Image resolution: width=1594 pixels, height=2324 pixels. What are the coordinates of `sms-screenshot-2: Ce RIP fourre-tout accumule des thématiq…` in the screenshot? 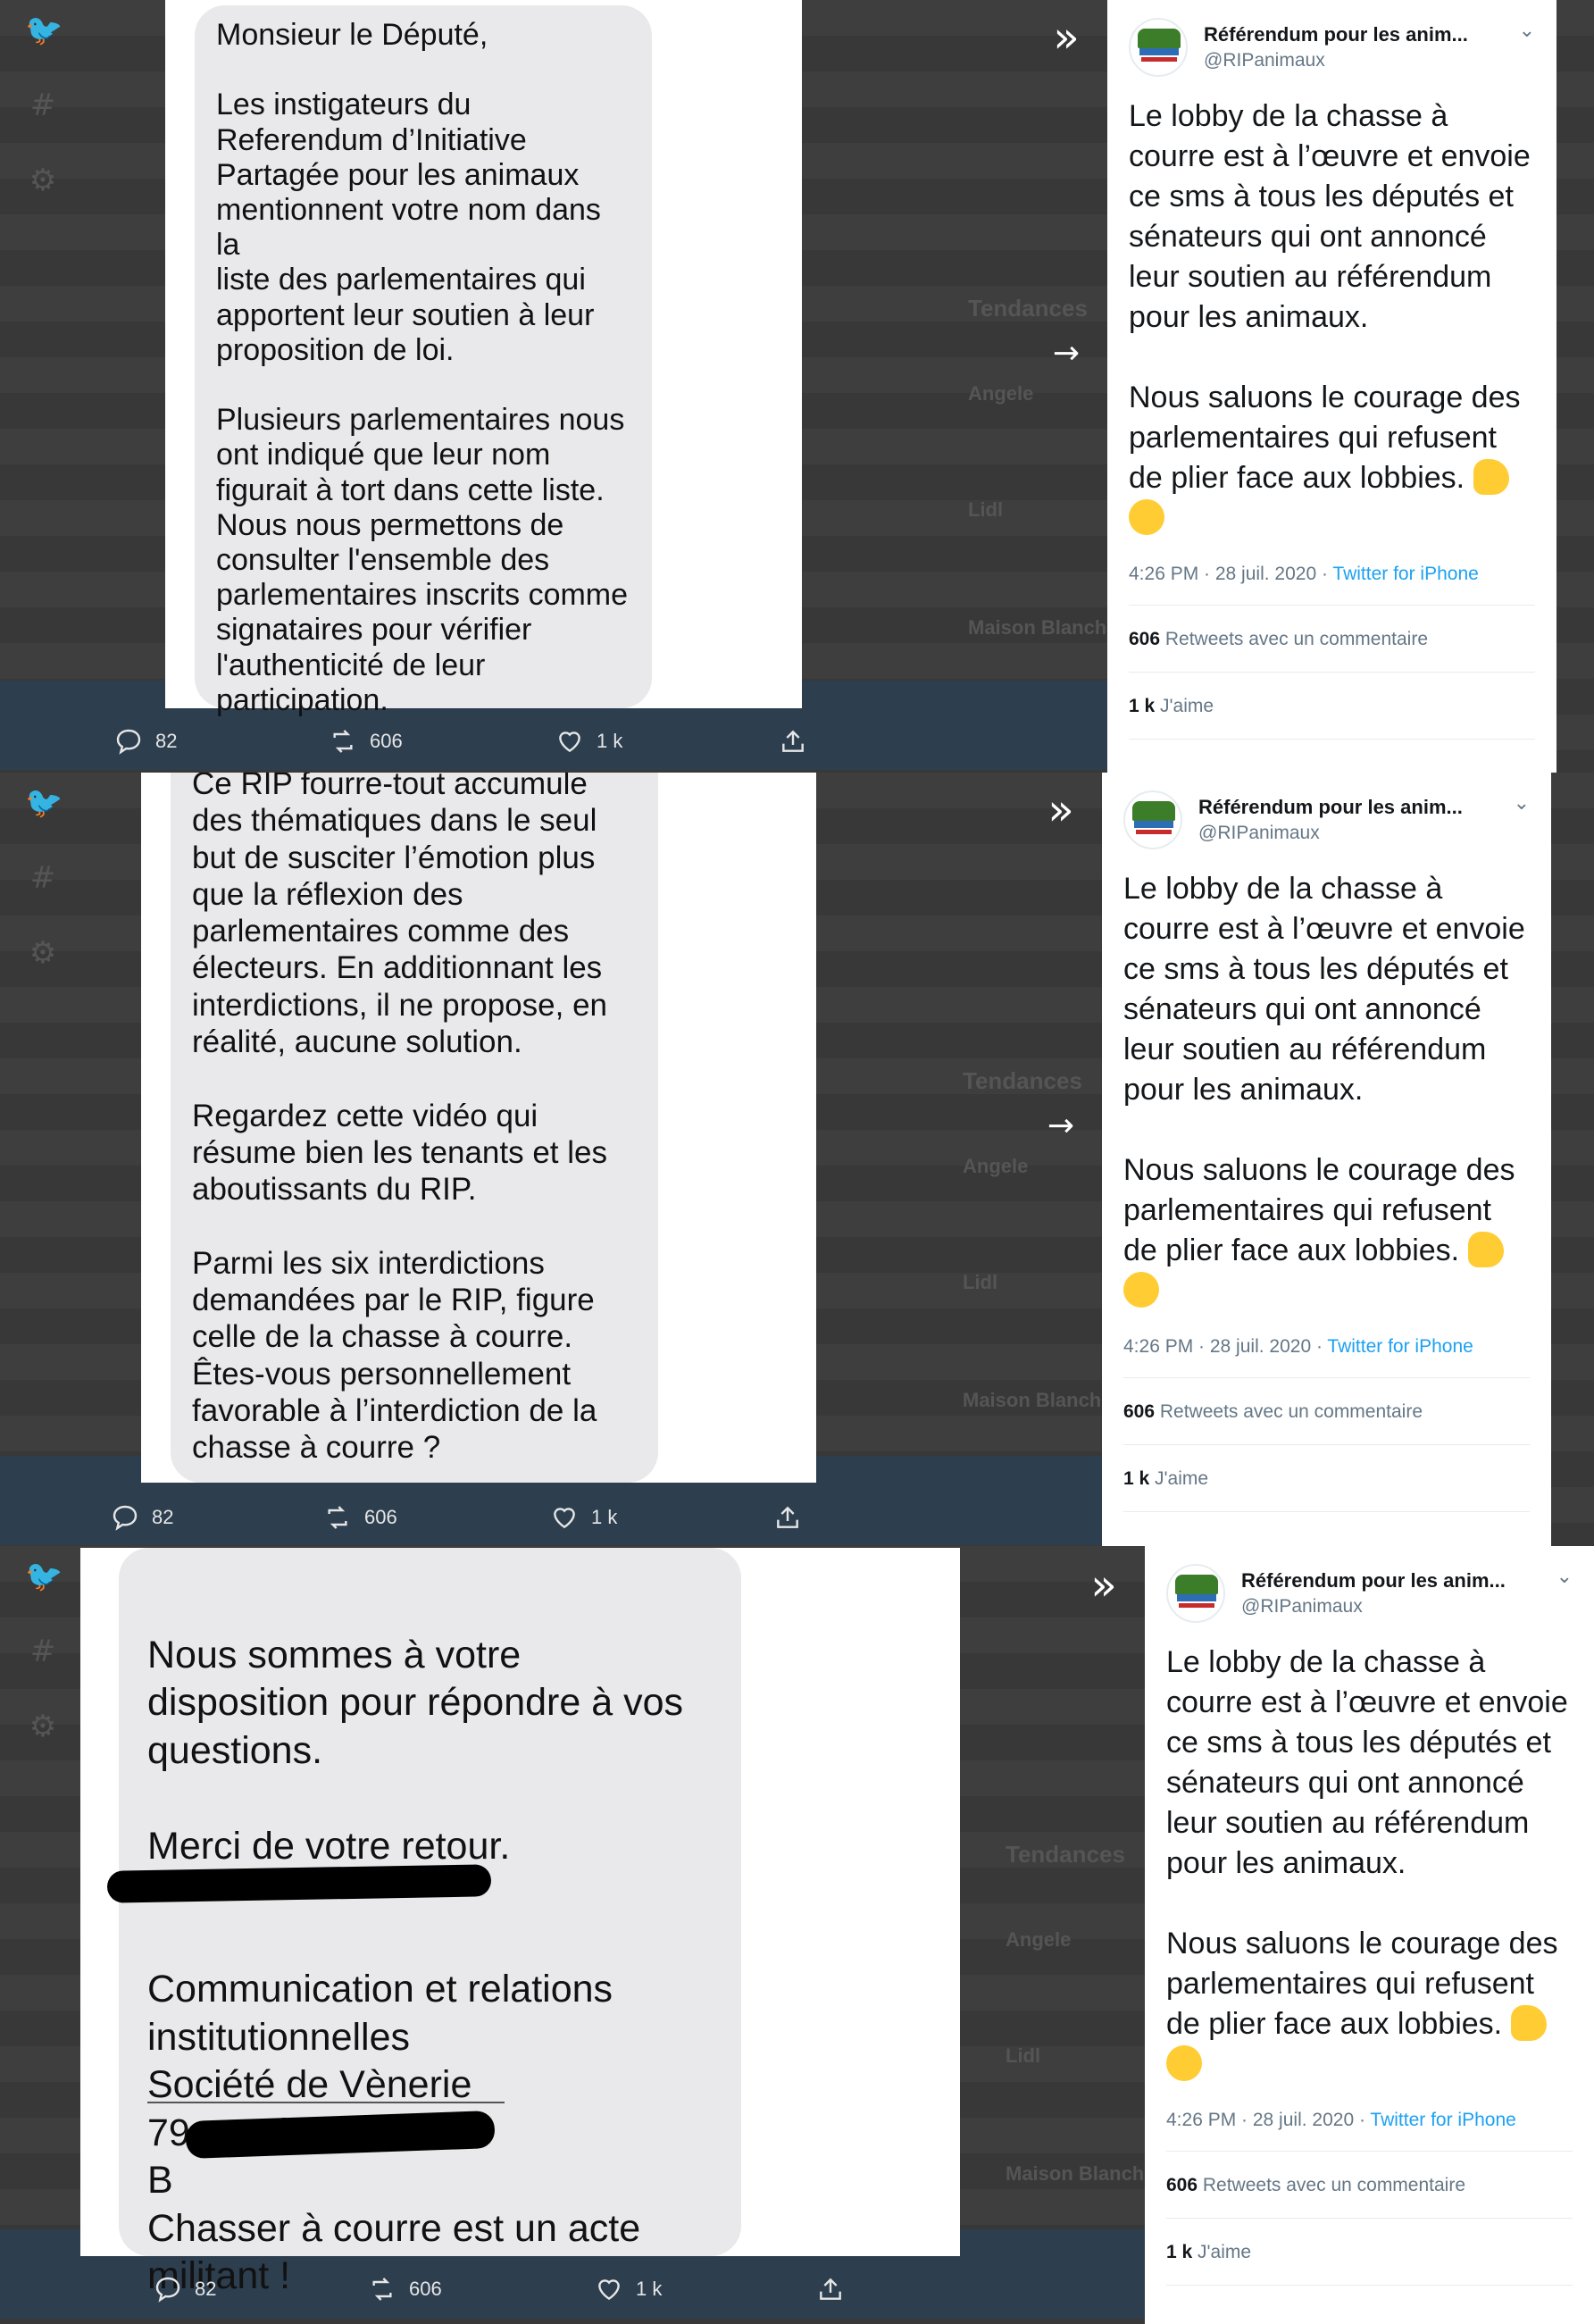 It's located at (478, 1128).